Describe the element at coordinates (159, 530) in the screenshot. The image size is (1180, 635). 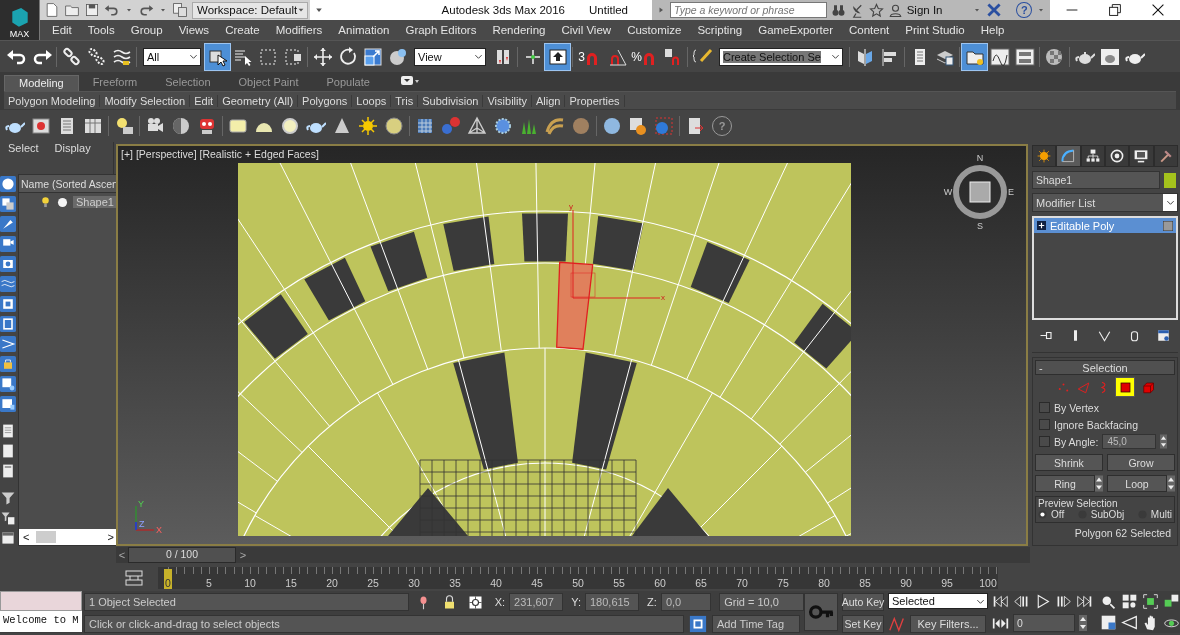
I see `axis-label: X` at that location.